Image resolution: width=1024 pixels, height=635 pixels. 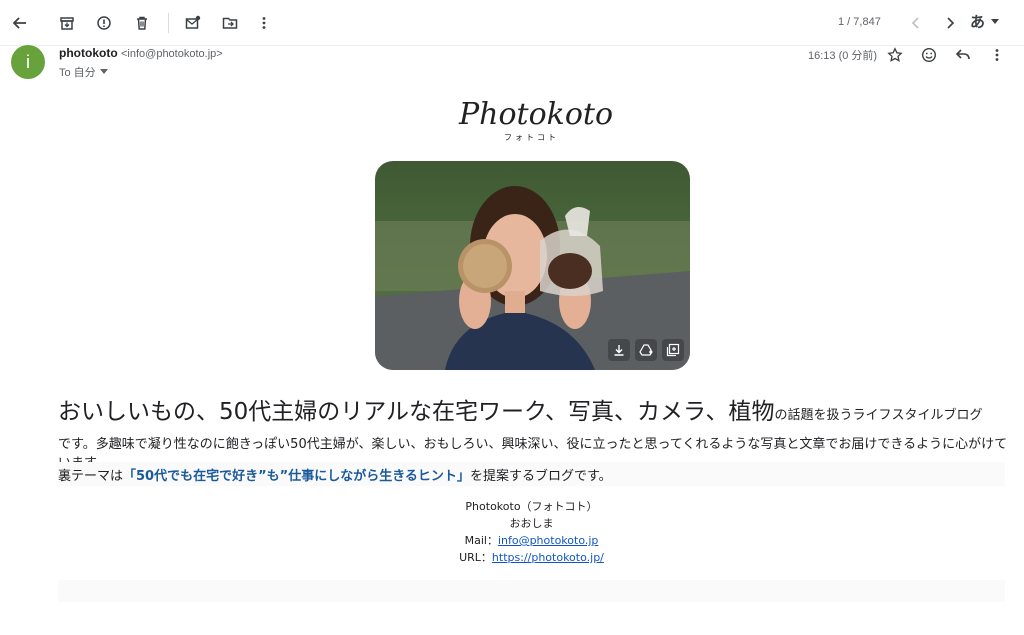 What do you see at coordinates (878, 415) in the screenshot?
I see `headline-tail: の話題を扱うライフスタイルブログ` at bounding box center [878, 415].